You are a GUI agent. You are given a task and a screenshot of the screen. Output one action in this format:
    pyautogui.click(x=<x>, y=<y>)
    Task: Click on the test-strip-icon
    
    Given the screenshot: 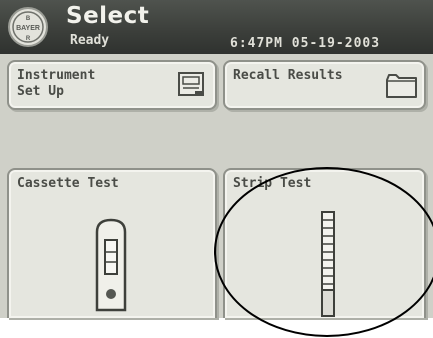 What is the action you would take?
    pyautogui.click(x=328, y=264)
    